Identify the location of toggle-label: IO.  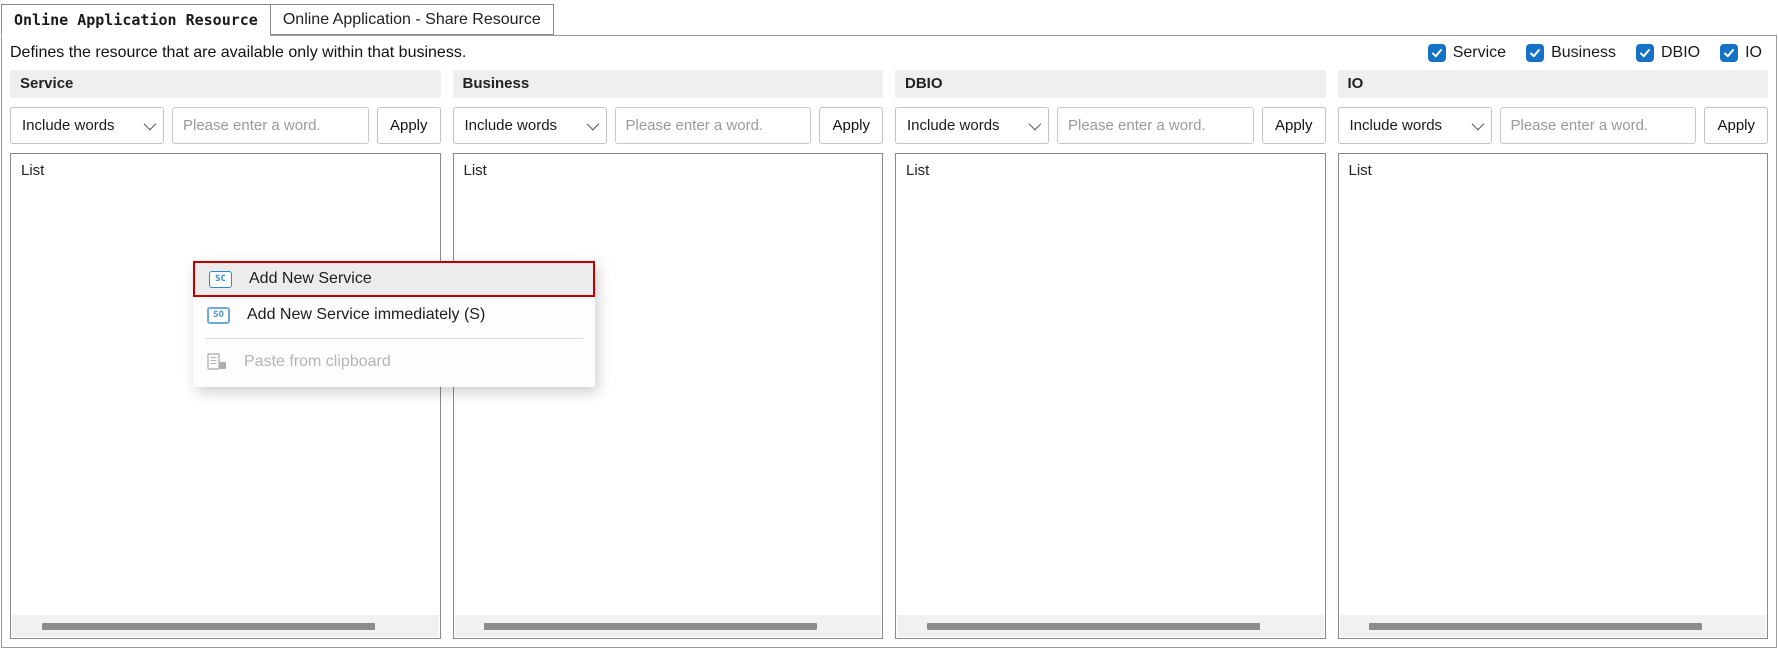
(1753, 52).